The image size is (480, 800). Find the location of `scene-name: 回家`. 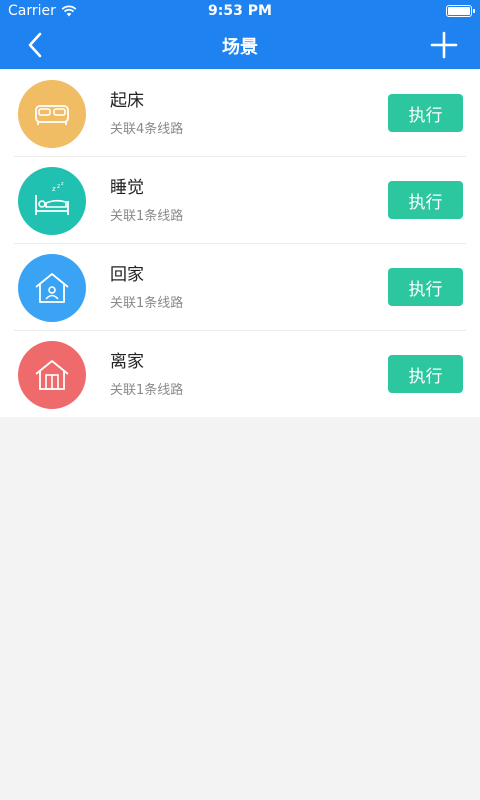

scene-name: 回家 is located at coordinates (127, 275).